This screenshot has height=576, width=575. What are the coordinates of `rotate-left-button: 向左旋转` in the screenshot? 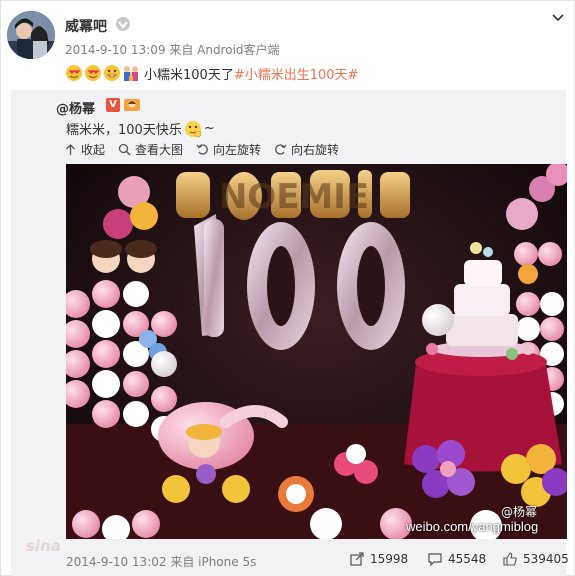 It's located at (228, 149).